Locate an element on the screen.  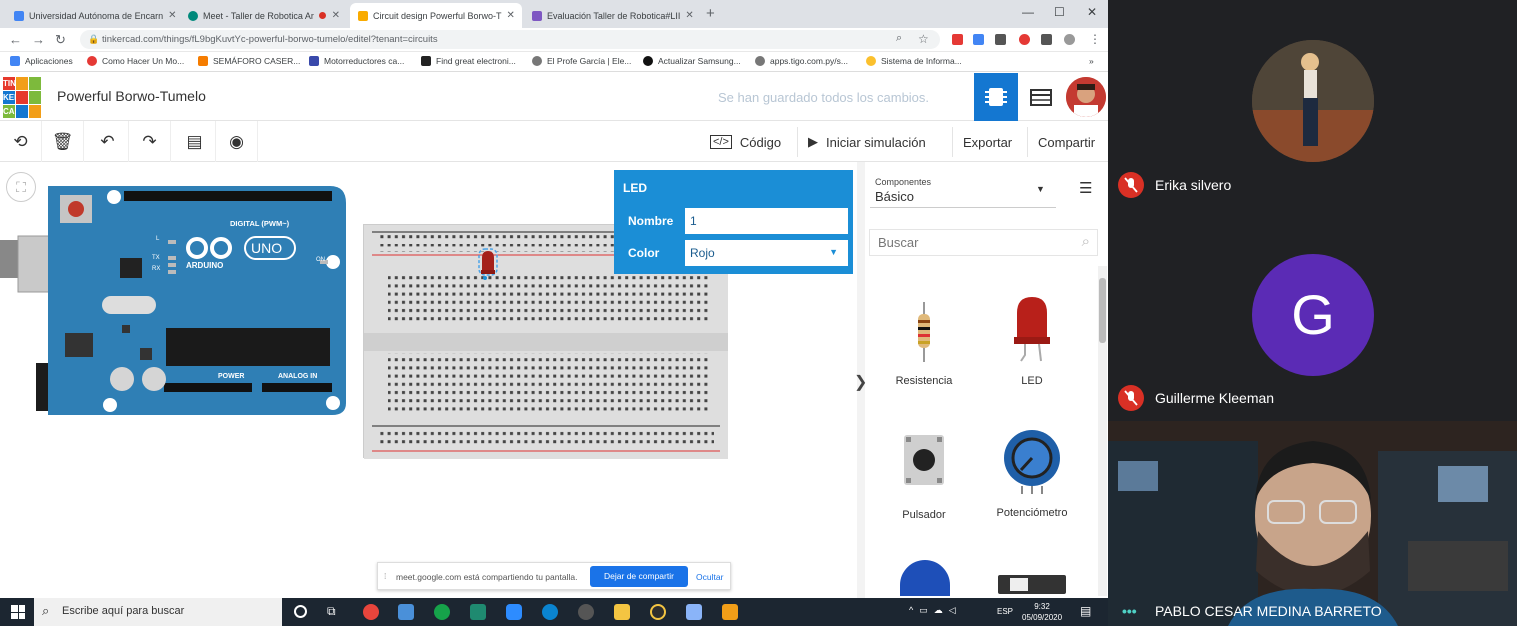
download-icon is located at coordinates (1000, 39).